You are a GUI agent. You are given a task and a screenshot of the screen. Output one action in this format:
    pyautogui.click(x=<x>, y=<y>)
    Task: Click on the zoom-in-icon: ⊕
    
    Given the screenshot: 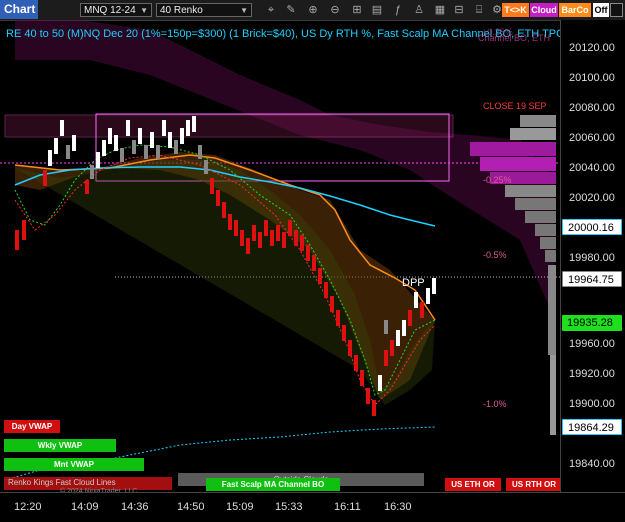 What is the action you would take?
    pyautogui.click(x=313, y=10)
    